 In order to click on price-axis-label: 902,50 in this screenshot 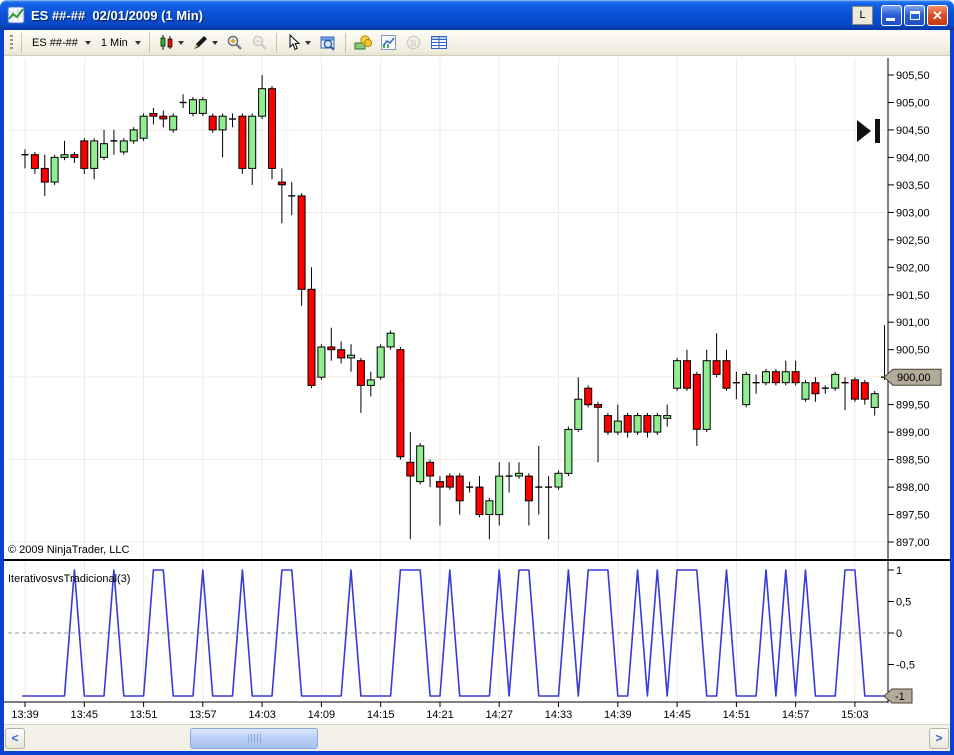, I will do `click(913, 241)`.